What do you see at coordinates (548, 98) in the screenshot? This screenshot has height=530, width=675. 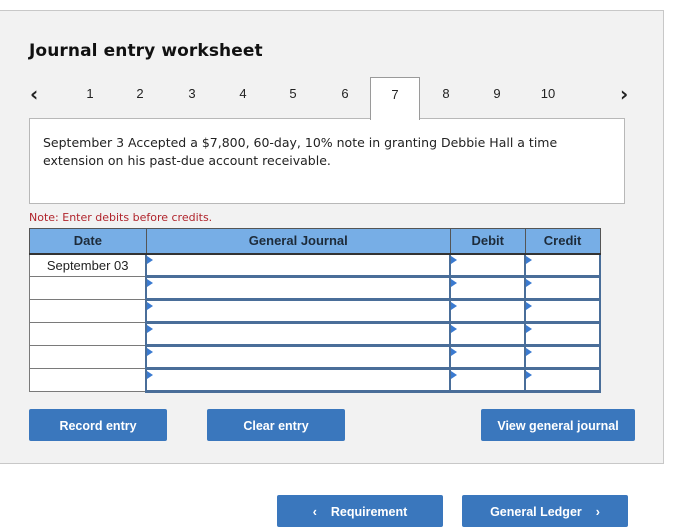 I see `pager-tab-10: 10` at bounding box center [548, 98].